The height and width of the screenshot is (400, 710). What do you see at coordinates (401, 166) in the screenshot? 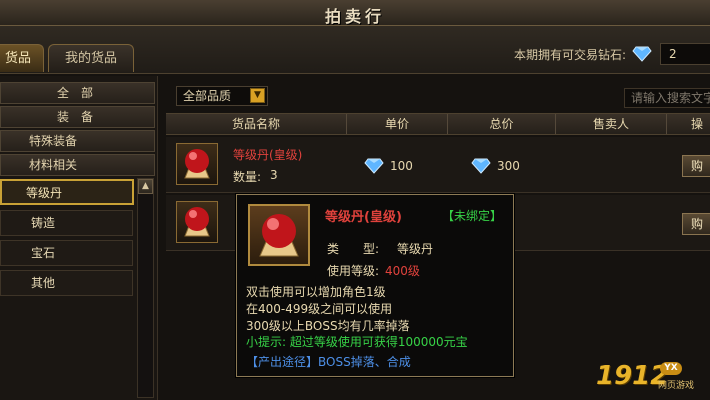
I see `unit-price: 100` at bounding box center [401, 166].